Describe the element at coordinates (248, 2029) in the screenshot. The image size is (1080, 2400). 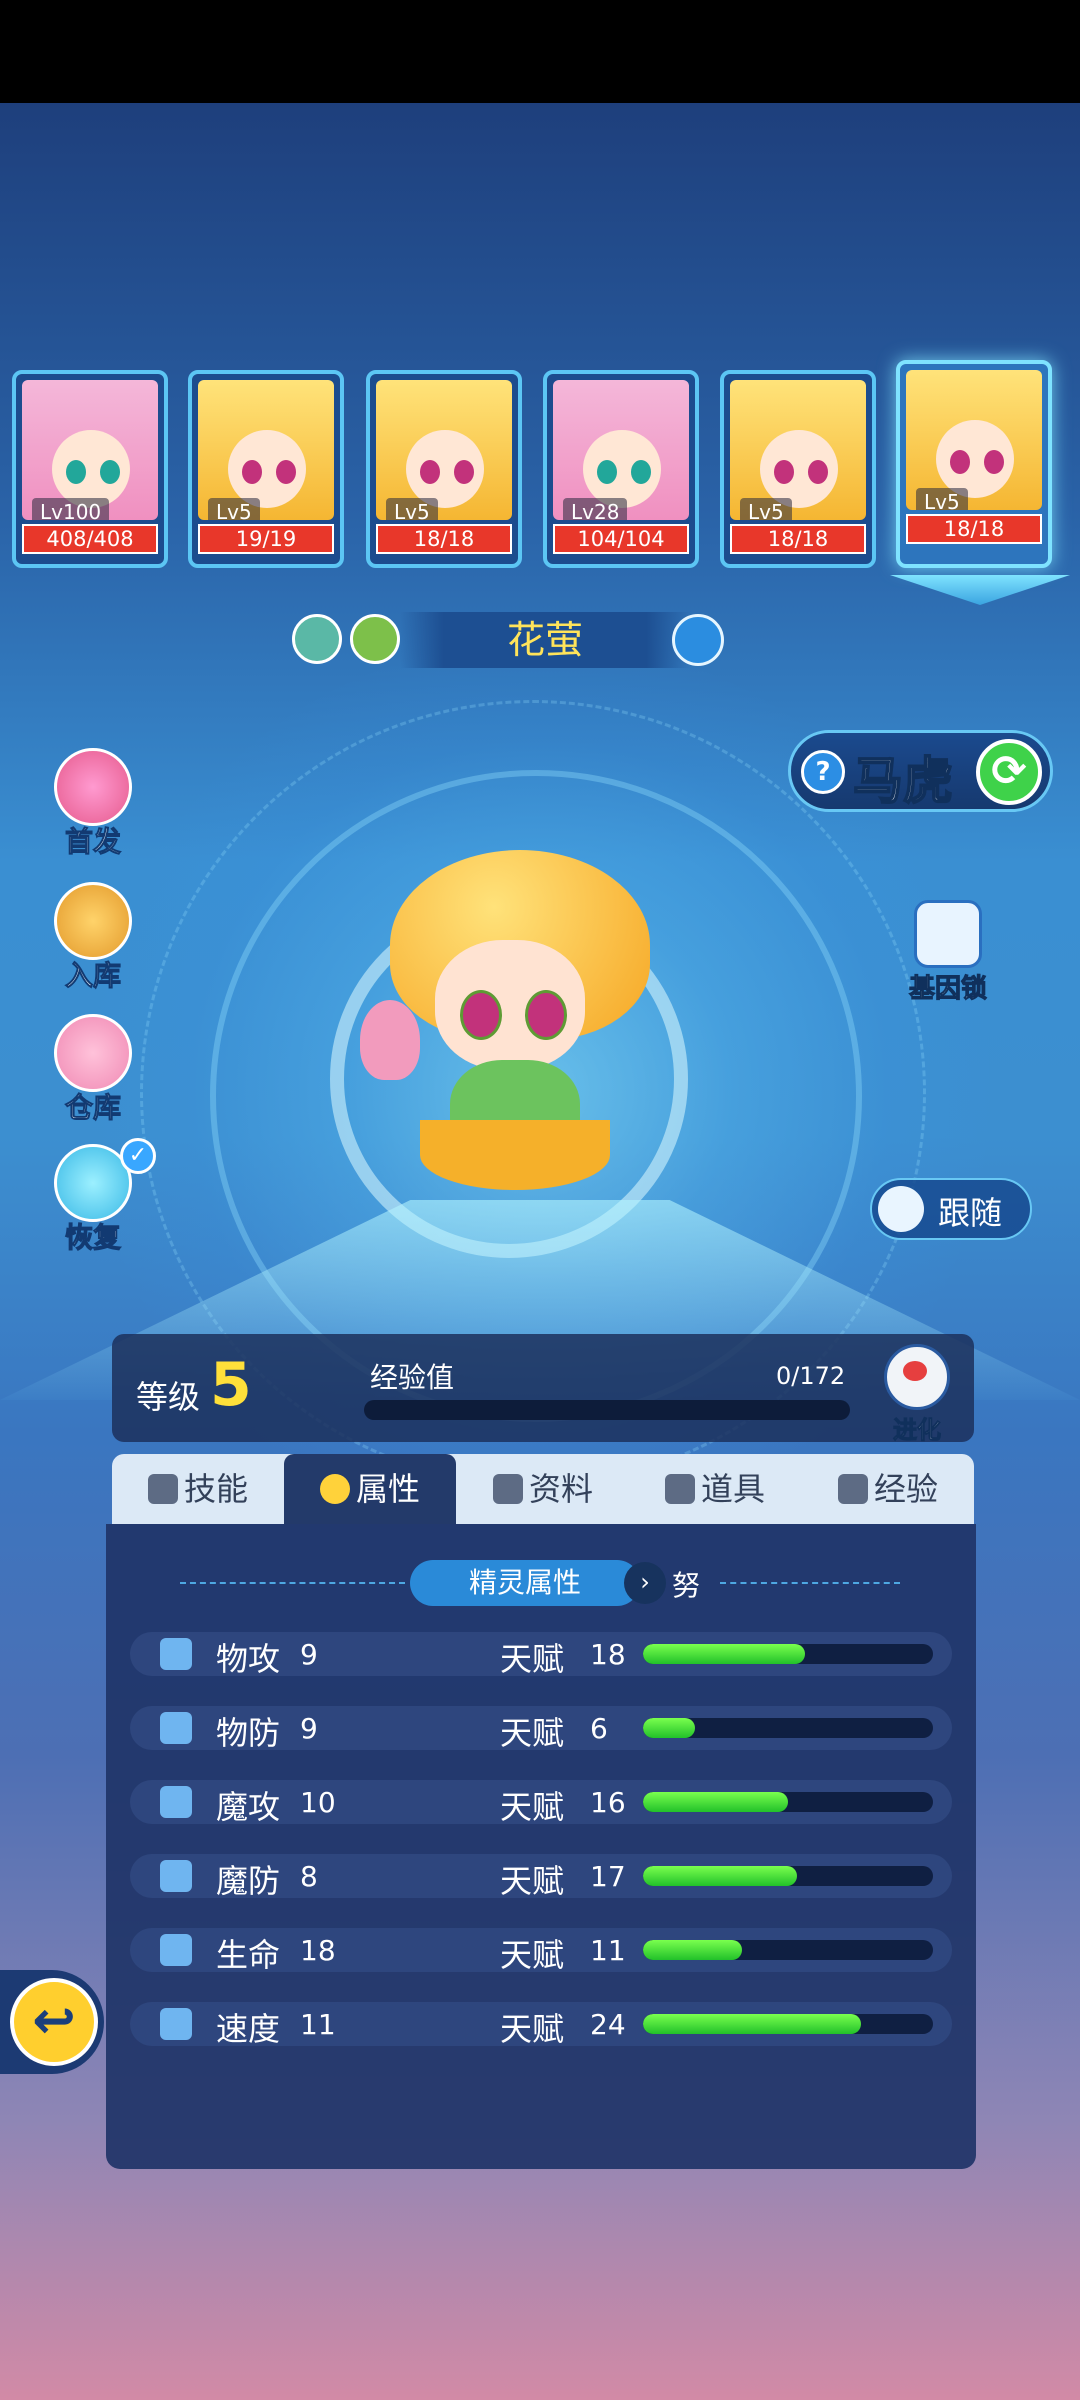
I see `stat-name: 速度` at that location.